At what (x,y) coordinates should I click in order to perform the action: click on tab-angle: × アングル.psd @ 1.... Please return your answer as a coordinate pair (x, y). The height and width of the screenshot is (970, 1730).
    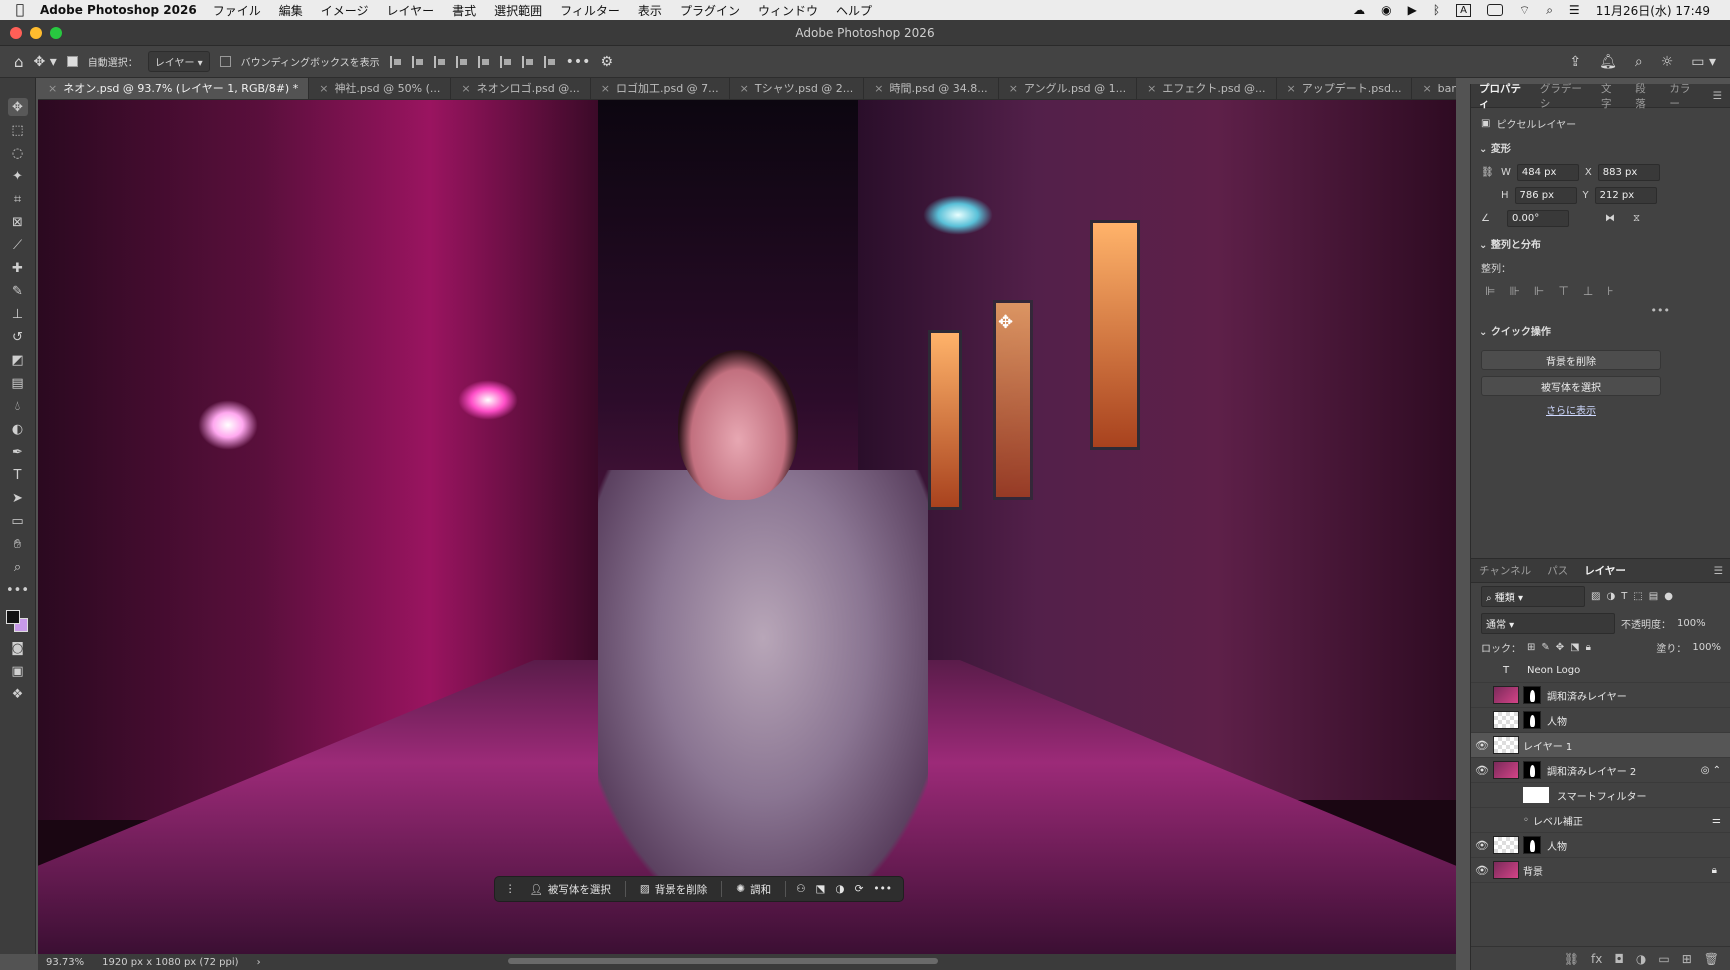
    Looking at the image, I should click on (1068, 88).